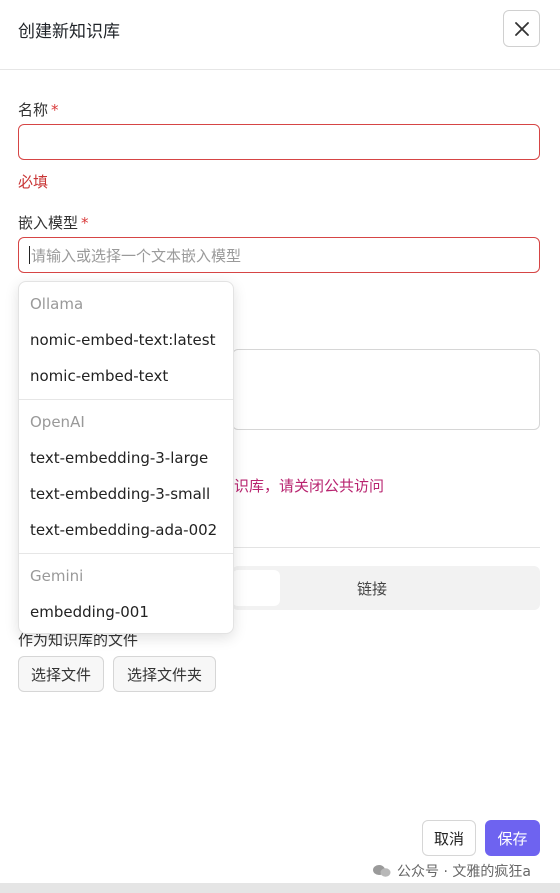 This screenshot has height=893, width=560. I want to click on section-divider, so click(386, 547).